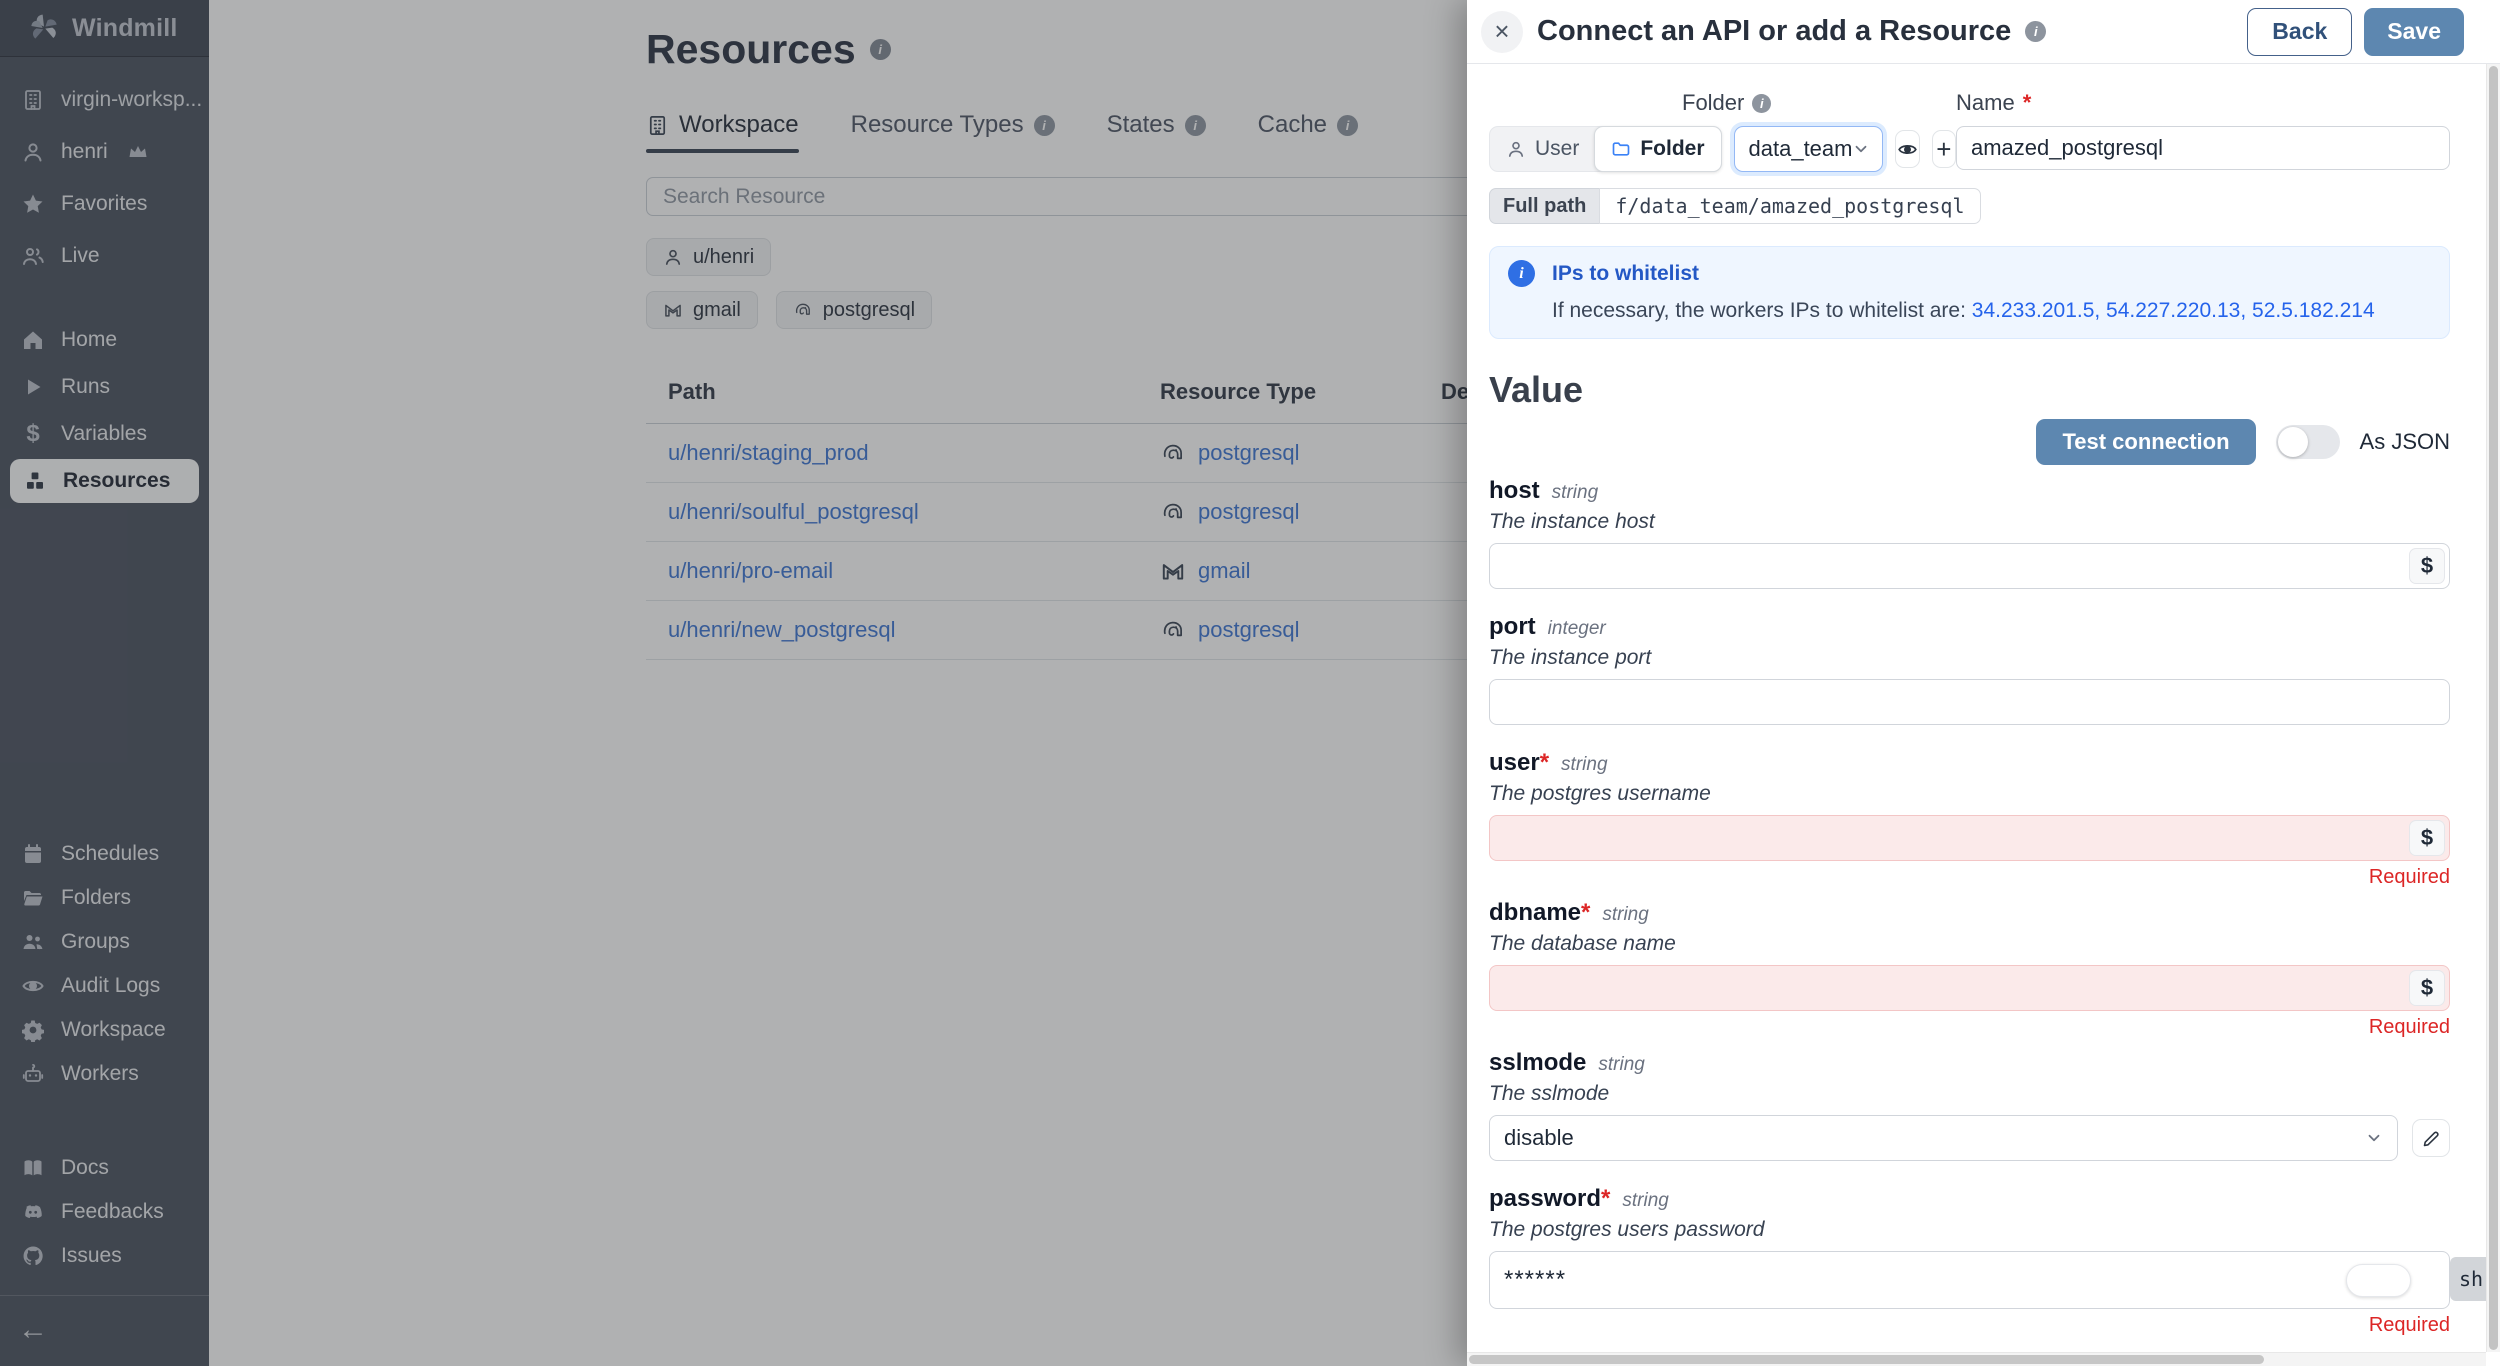 The height and width of the screenshot is (1366, 2500). Describe the element at coordinates (1539, 1137) in the screenshot. I see `sslmode-select-value: disable` at that location.